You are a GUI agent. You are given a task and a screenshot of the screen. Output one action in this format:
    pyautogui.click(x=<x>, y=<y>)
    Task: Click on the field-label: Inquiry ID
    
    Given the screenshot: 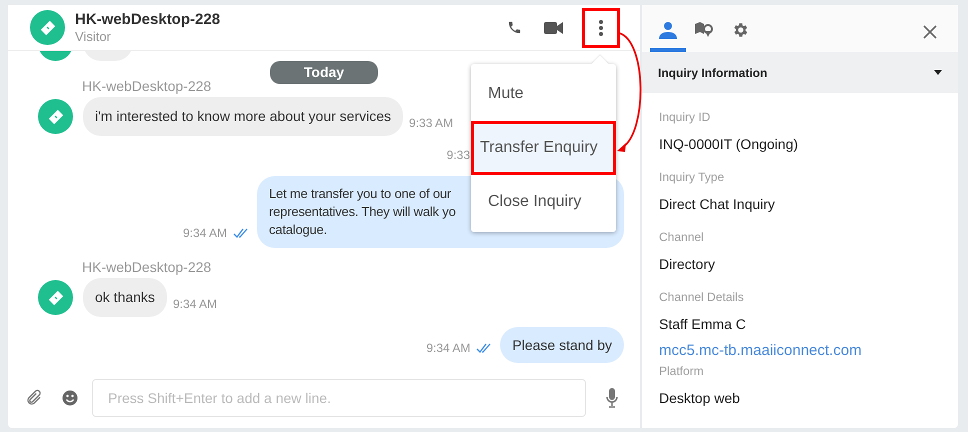 What is the action you would take?
    pyautogui.click(x=685, y=117)
    